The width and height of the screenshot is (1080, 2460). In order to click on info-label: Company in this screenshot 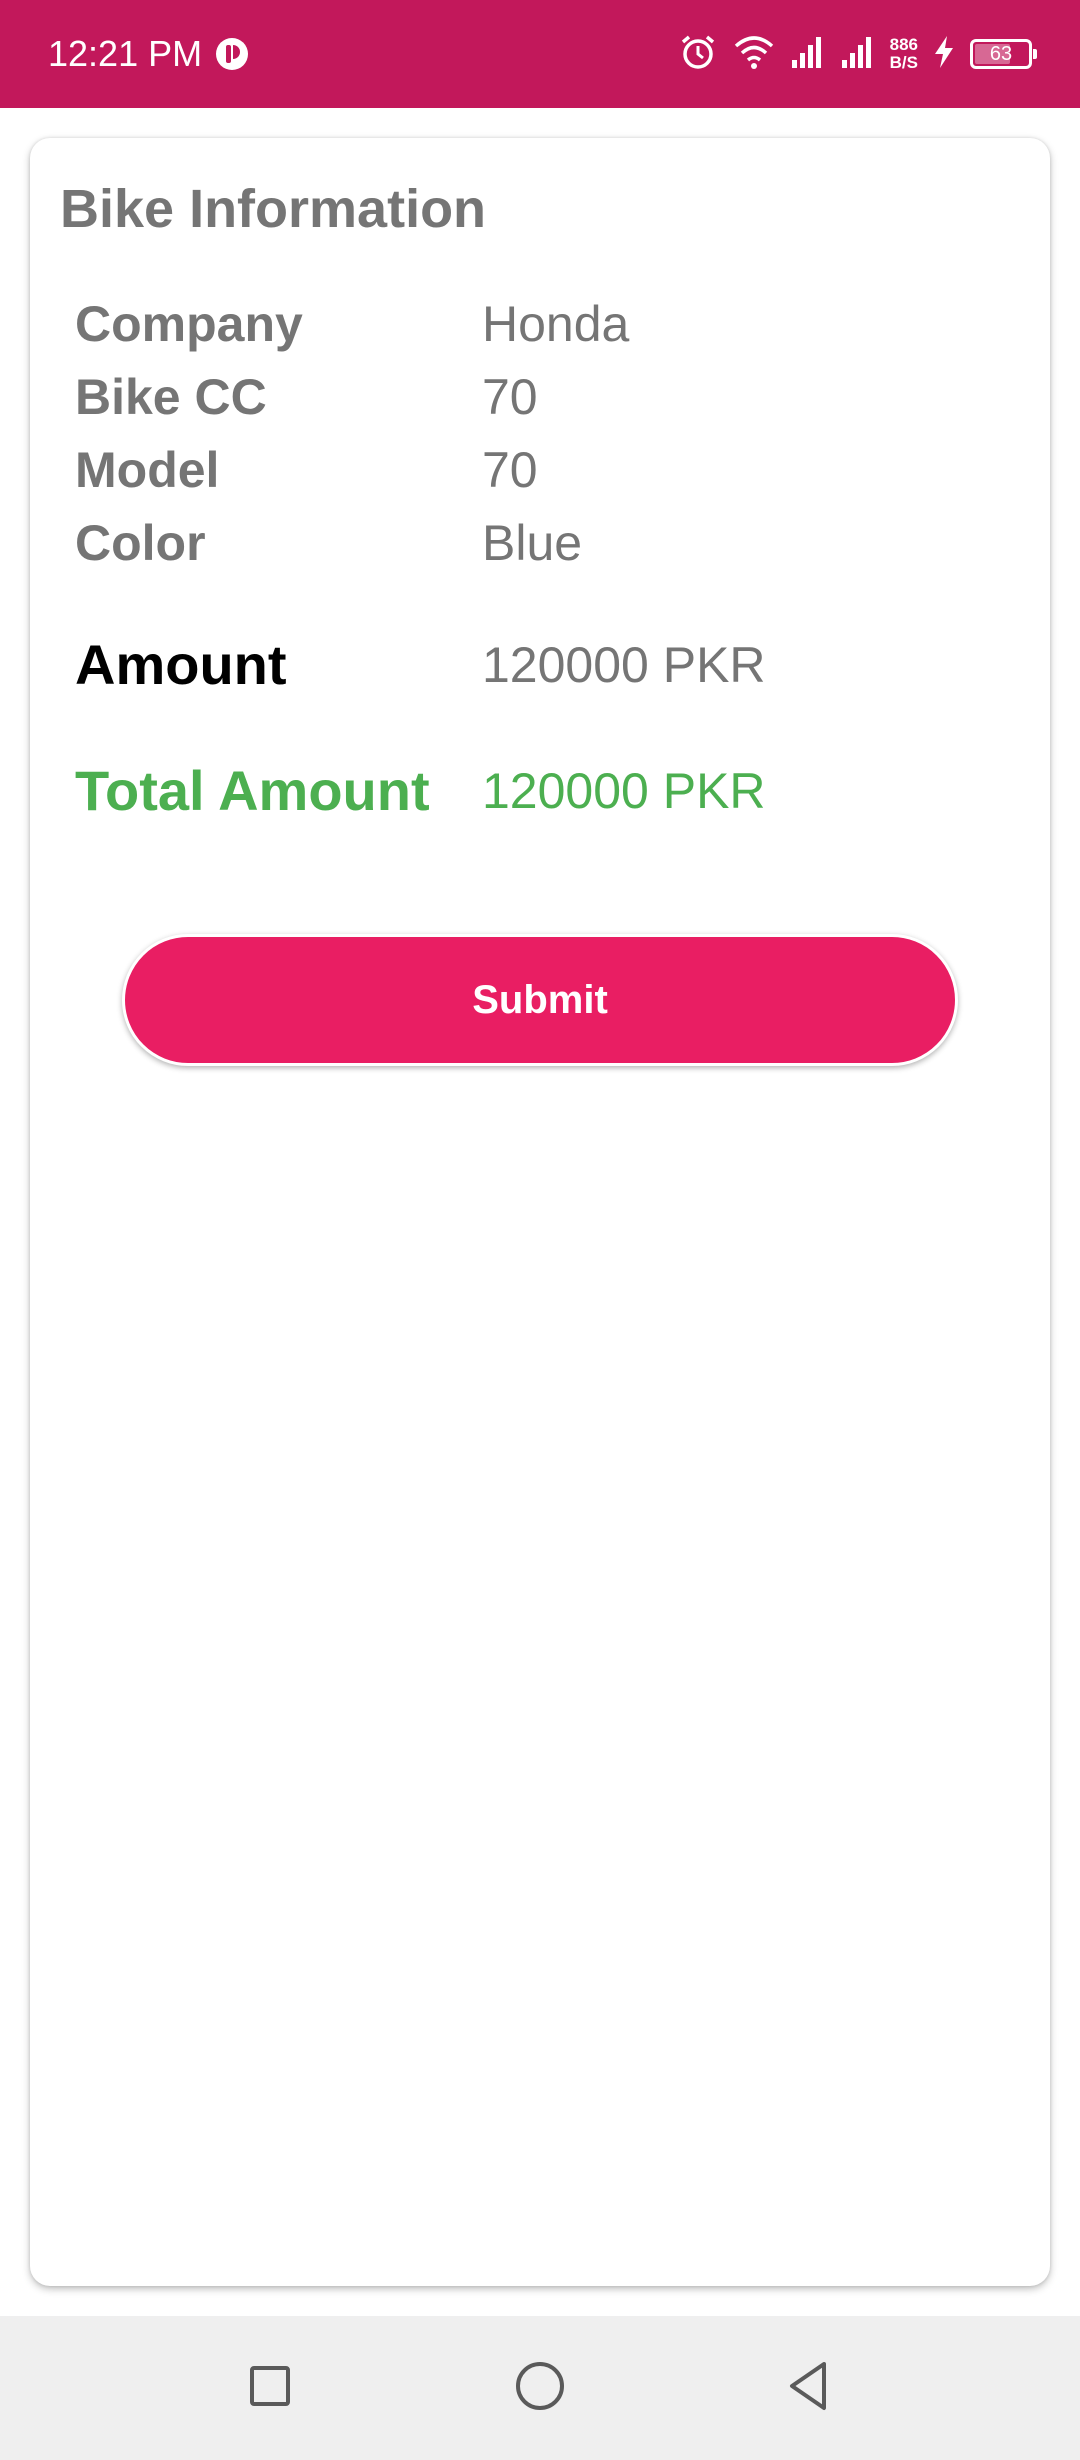, I will do `click(189, 324)`.